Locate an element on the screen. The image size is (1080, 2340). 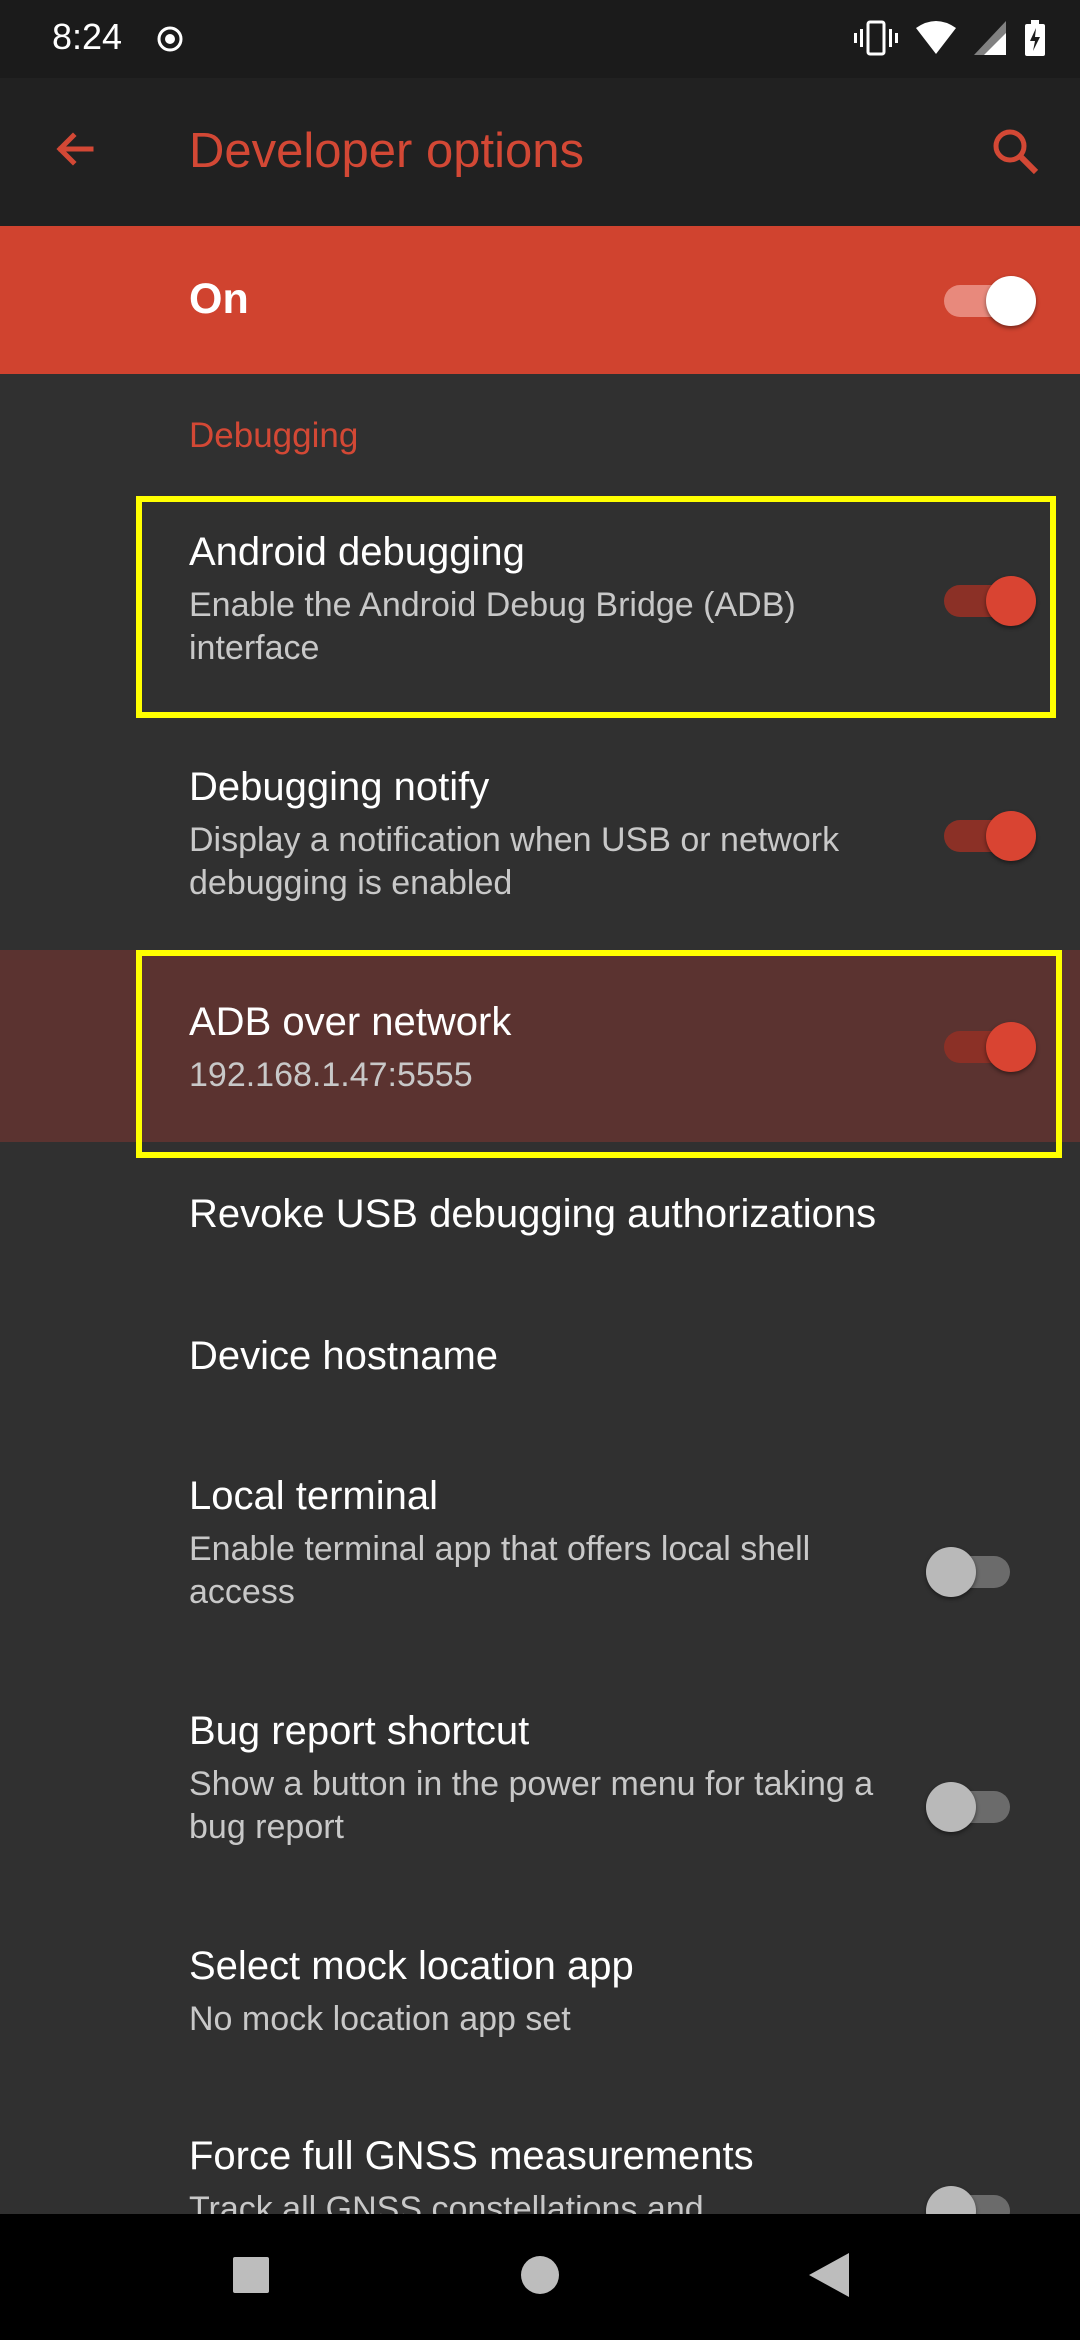
recents-square-icon is located at coordinates (251, 2277).